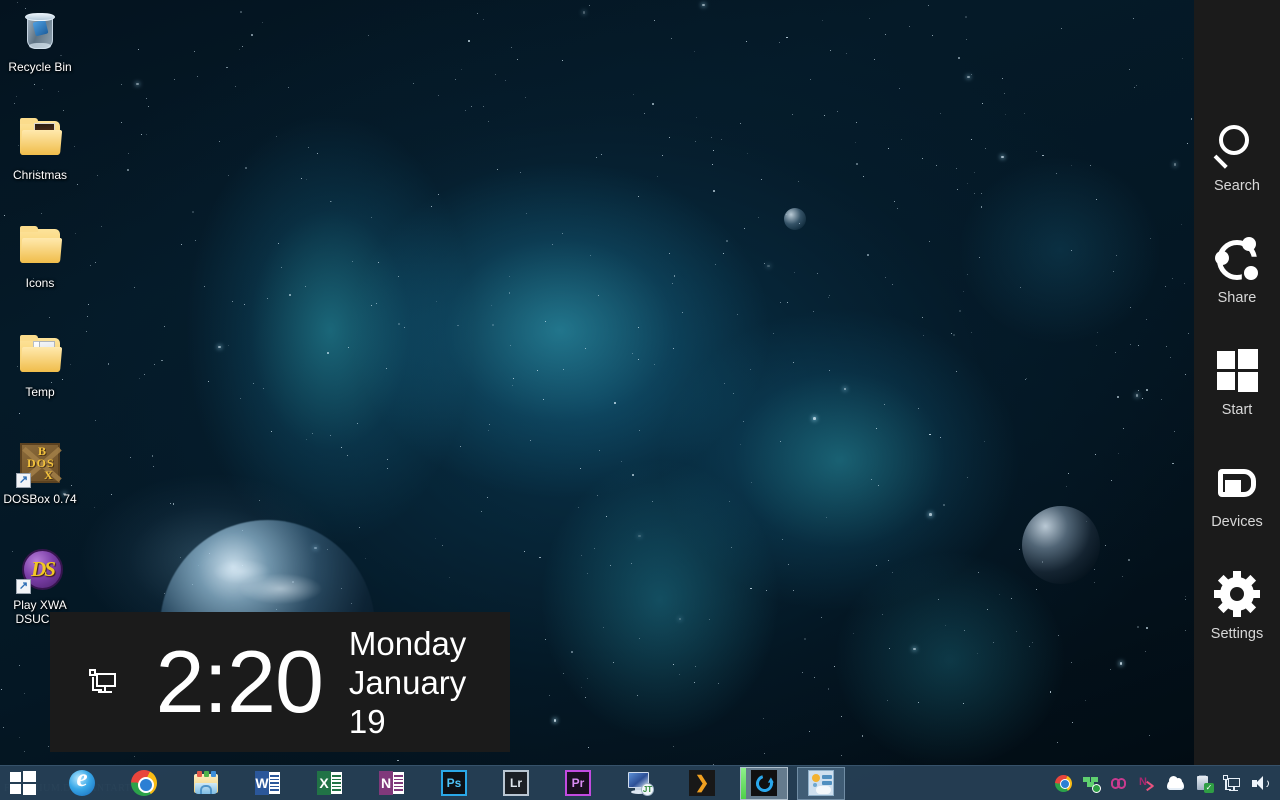  What do you see at coordinates (1237, 596) in the screenshot?
I see `gear-icon` at bounding box center [1237, 596].